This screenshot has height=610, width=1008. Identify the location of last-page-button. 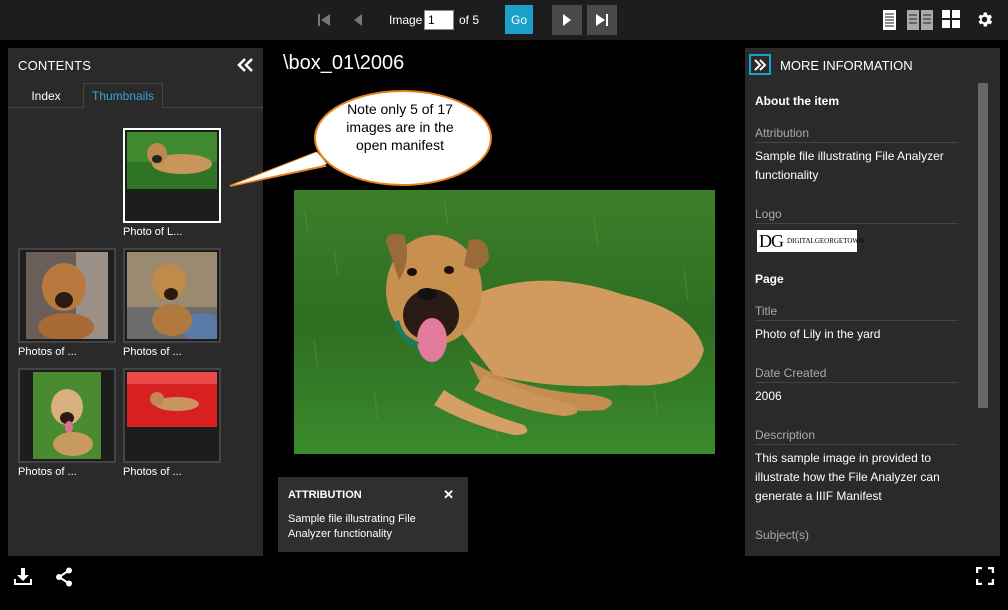
(602, 20).